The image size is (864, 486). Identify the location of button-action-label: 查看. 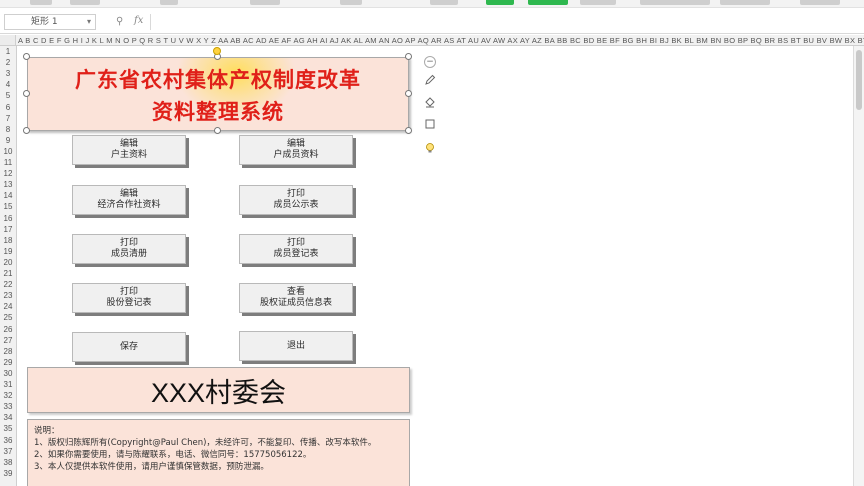
(295, 292).